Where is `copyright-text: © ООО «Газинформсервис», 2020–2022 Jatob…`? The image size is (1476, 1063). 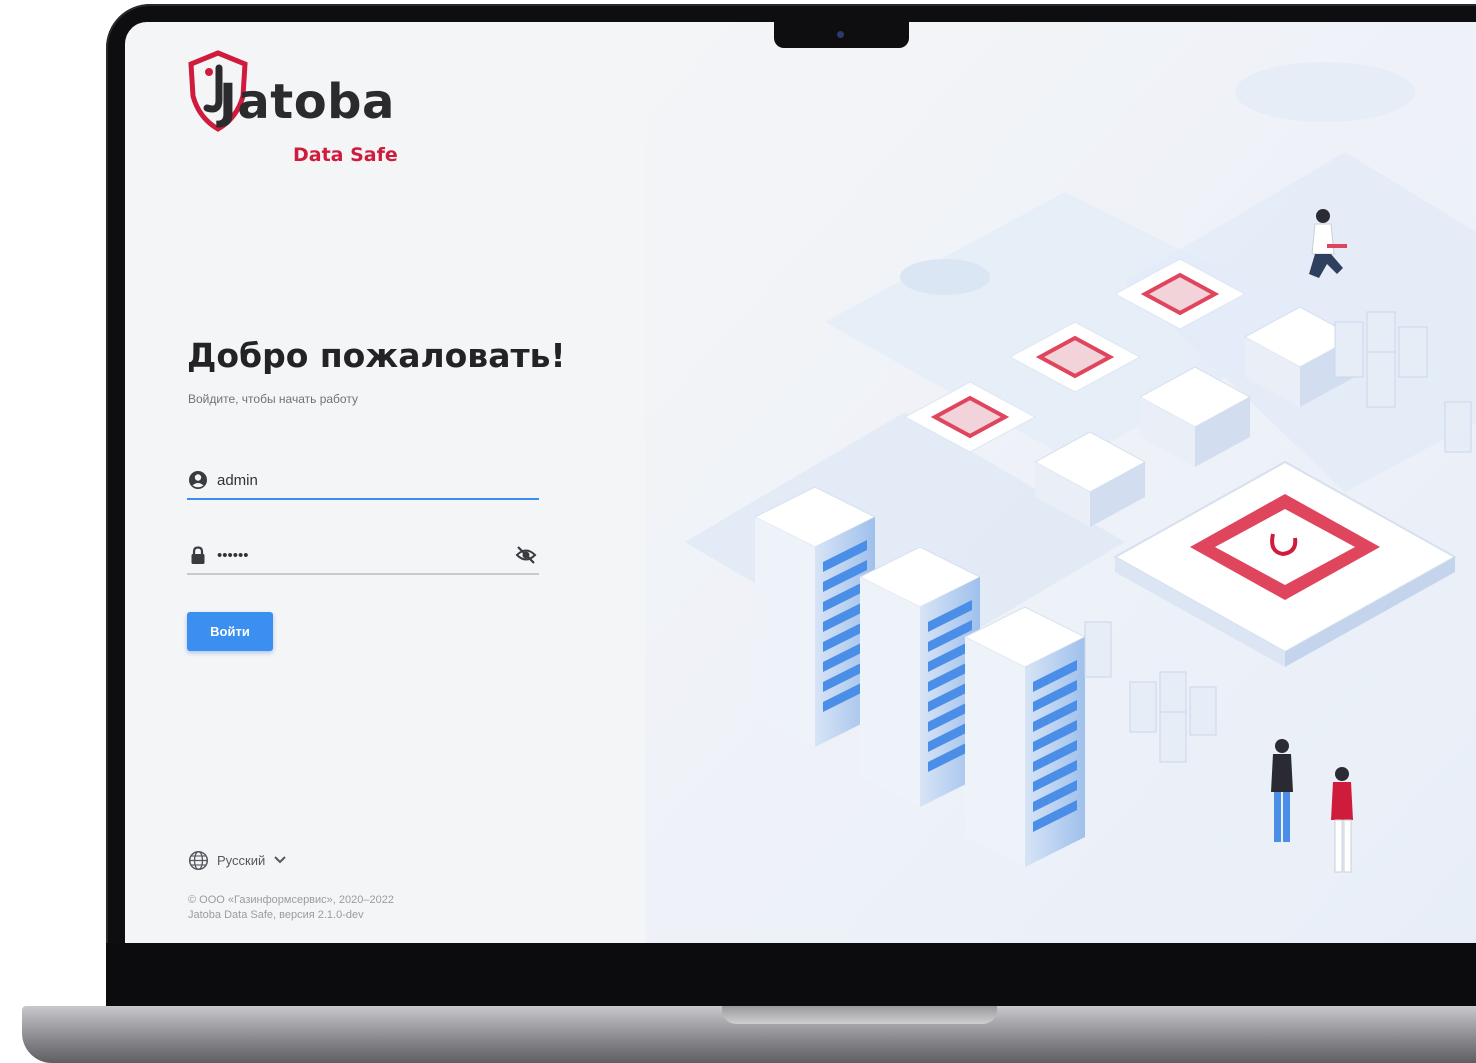 copyright-text: © ООО «Газинформсервис», 2020–2022 Jatob… is located at coordinates (291, 908).